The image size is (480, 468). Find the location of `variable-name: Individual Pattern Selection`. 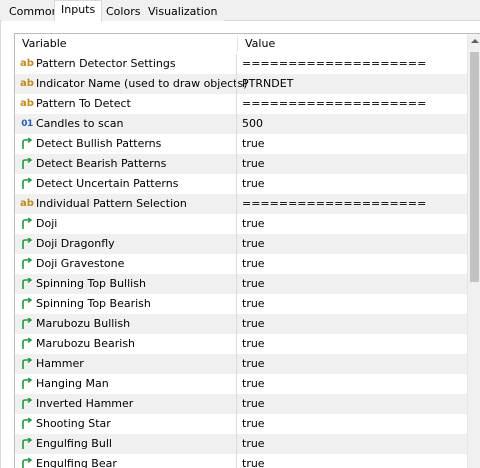

variable-name: Individual Pattern Selection is located at coordinates (111, 203).